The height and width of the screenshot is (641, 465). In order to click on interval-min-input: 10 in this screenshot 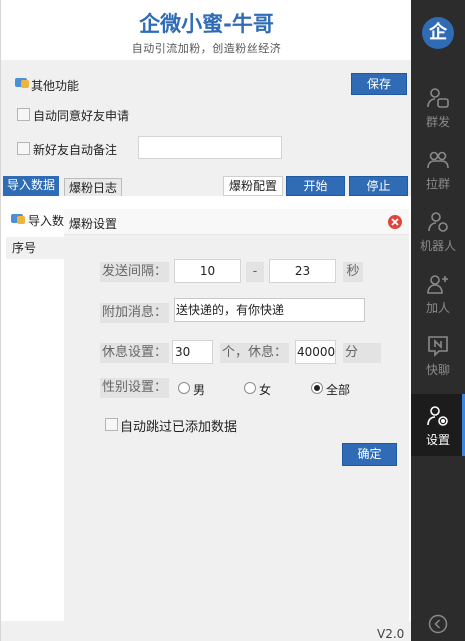, I will do `click(207, 271)`.